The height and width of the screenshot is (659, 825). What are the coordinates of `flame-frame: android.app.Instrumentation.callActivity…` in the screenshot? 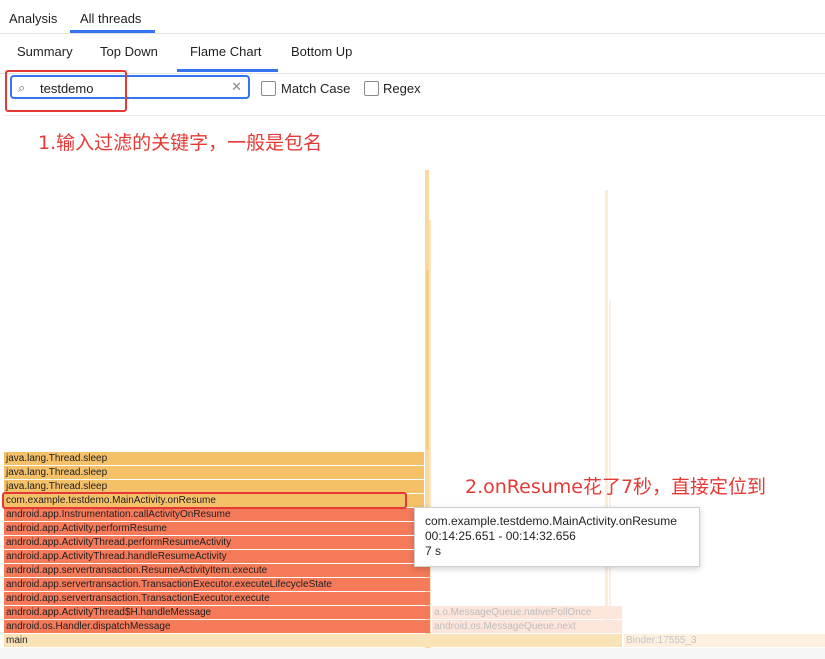 It's located at (217, 514).